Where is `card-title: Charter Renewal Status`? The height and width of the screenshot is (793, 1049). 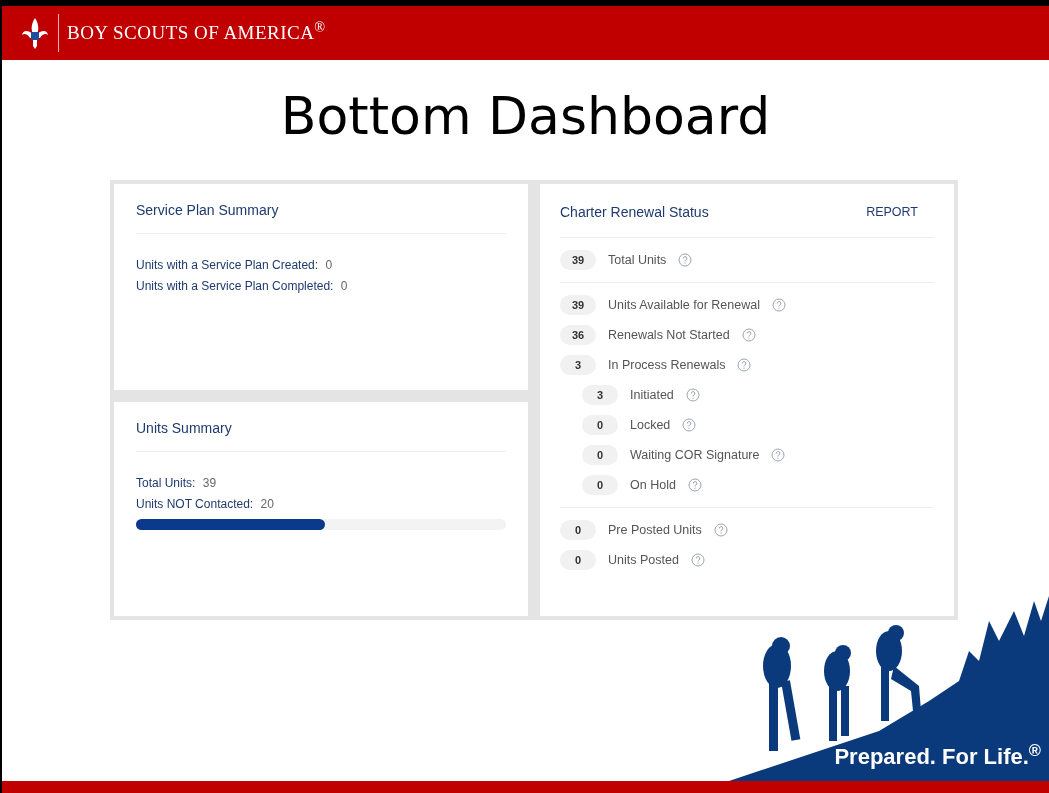 card-title: Charter Renewal Status is located at coordinates (634, 212).